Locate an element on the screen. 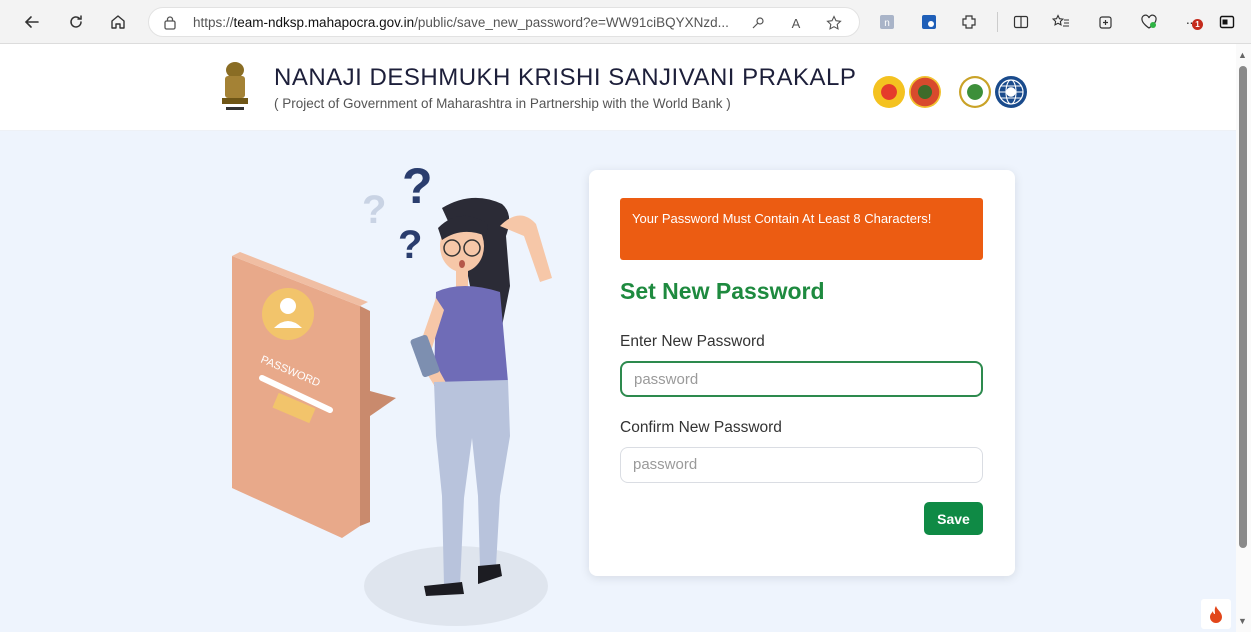 The height and width of the screenshot is (637, 1251). national-emblem-logo is located at coordinates (235, 87).